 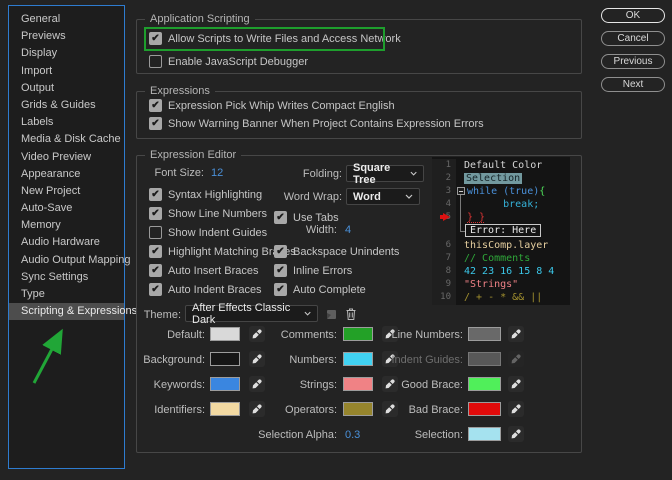 I want to click on word-wrap-dropdown: Word, so click(x=383, y=196).